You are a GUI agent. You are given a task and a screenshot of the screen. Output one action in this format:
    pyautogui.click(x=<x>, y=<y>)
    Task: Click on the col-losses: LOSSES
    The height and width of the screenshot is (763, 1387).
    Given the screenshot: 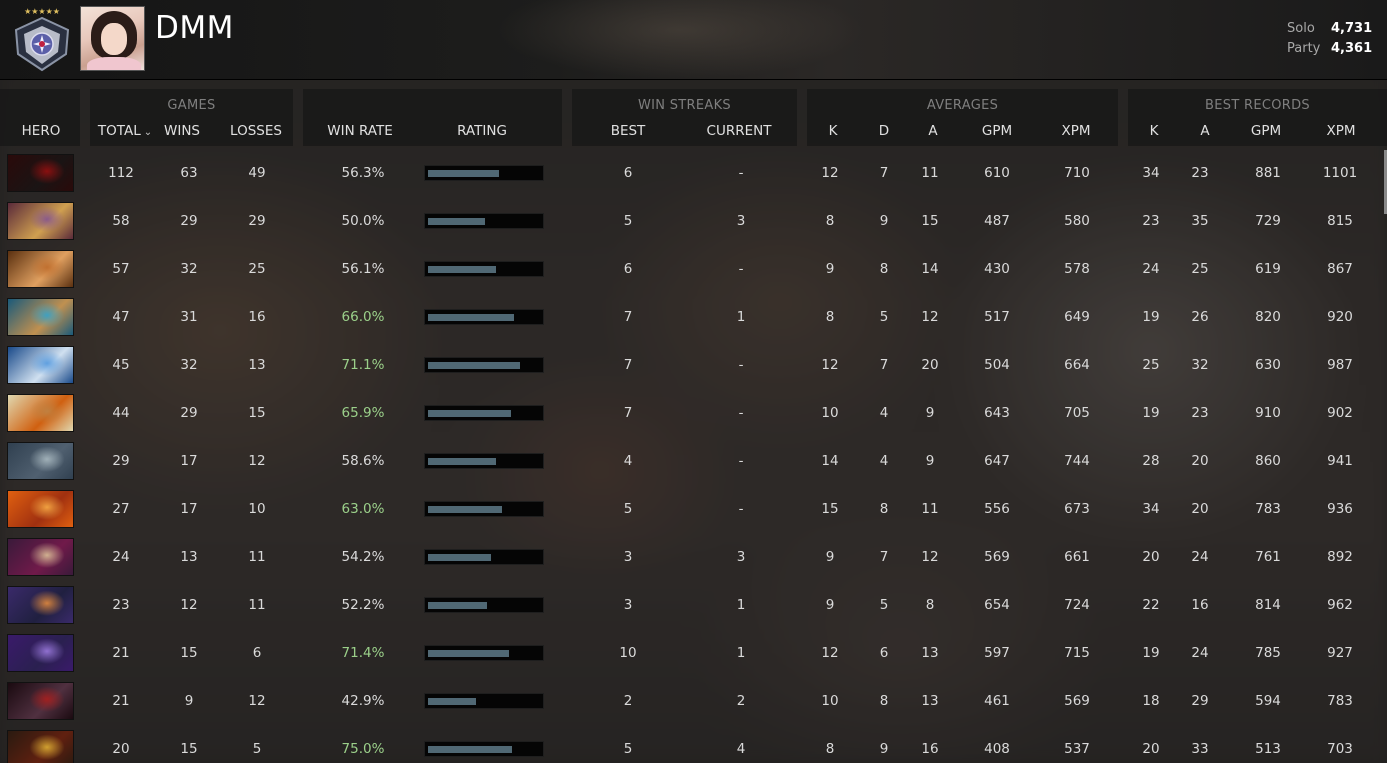 What is the action you would take?
    pyautogui.click(x=256, y=131)
    